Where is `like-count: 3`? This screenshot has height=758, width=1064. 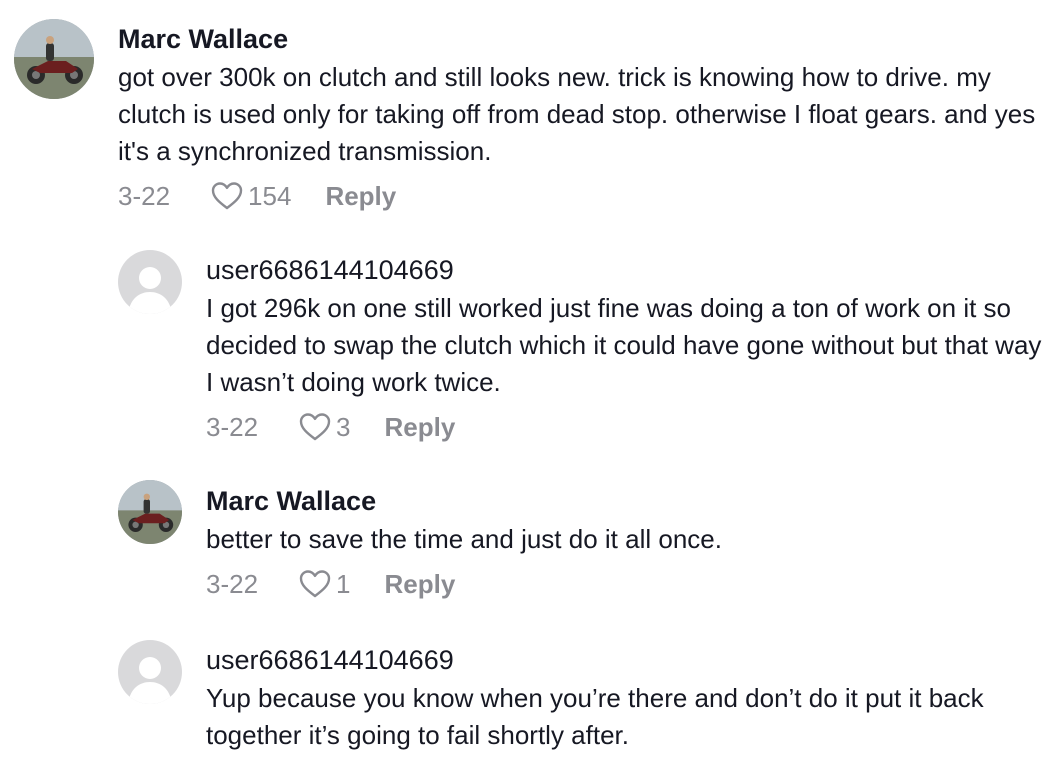 like-count: 3 is located at coordinates (343, 426).